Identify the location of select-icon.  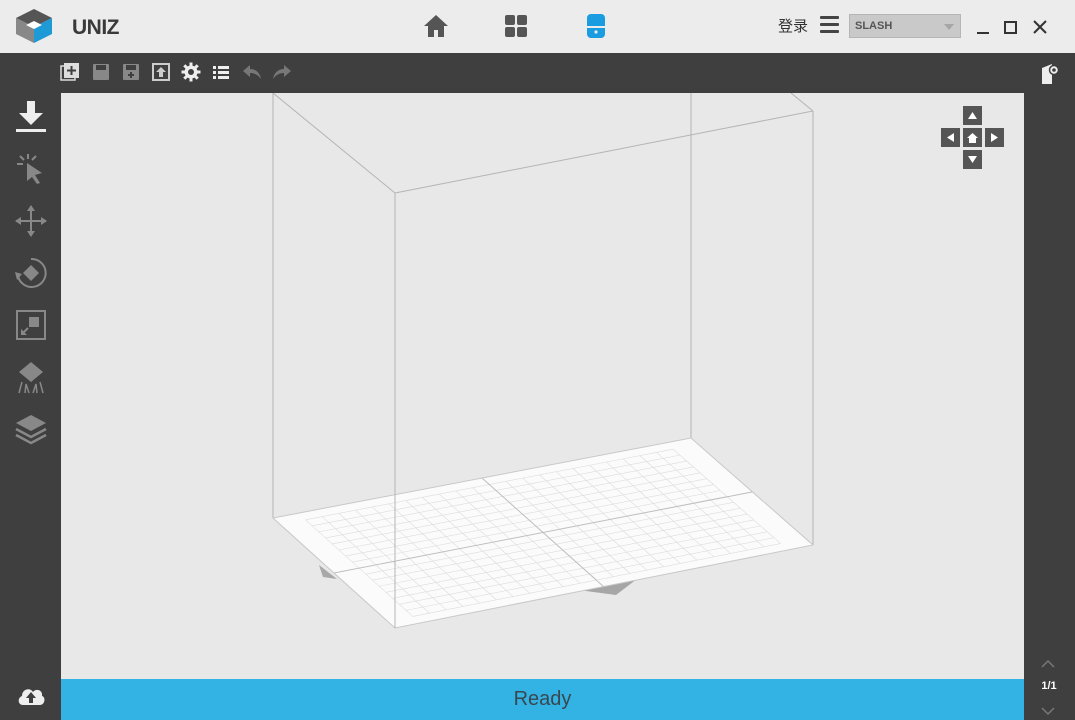
(29, 169).